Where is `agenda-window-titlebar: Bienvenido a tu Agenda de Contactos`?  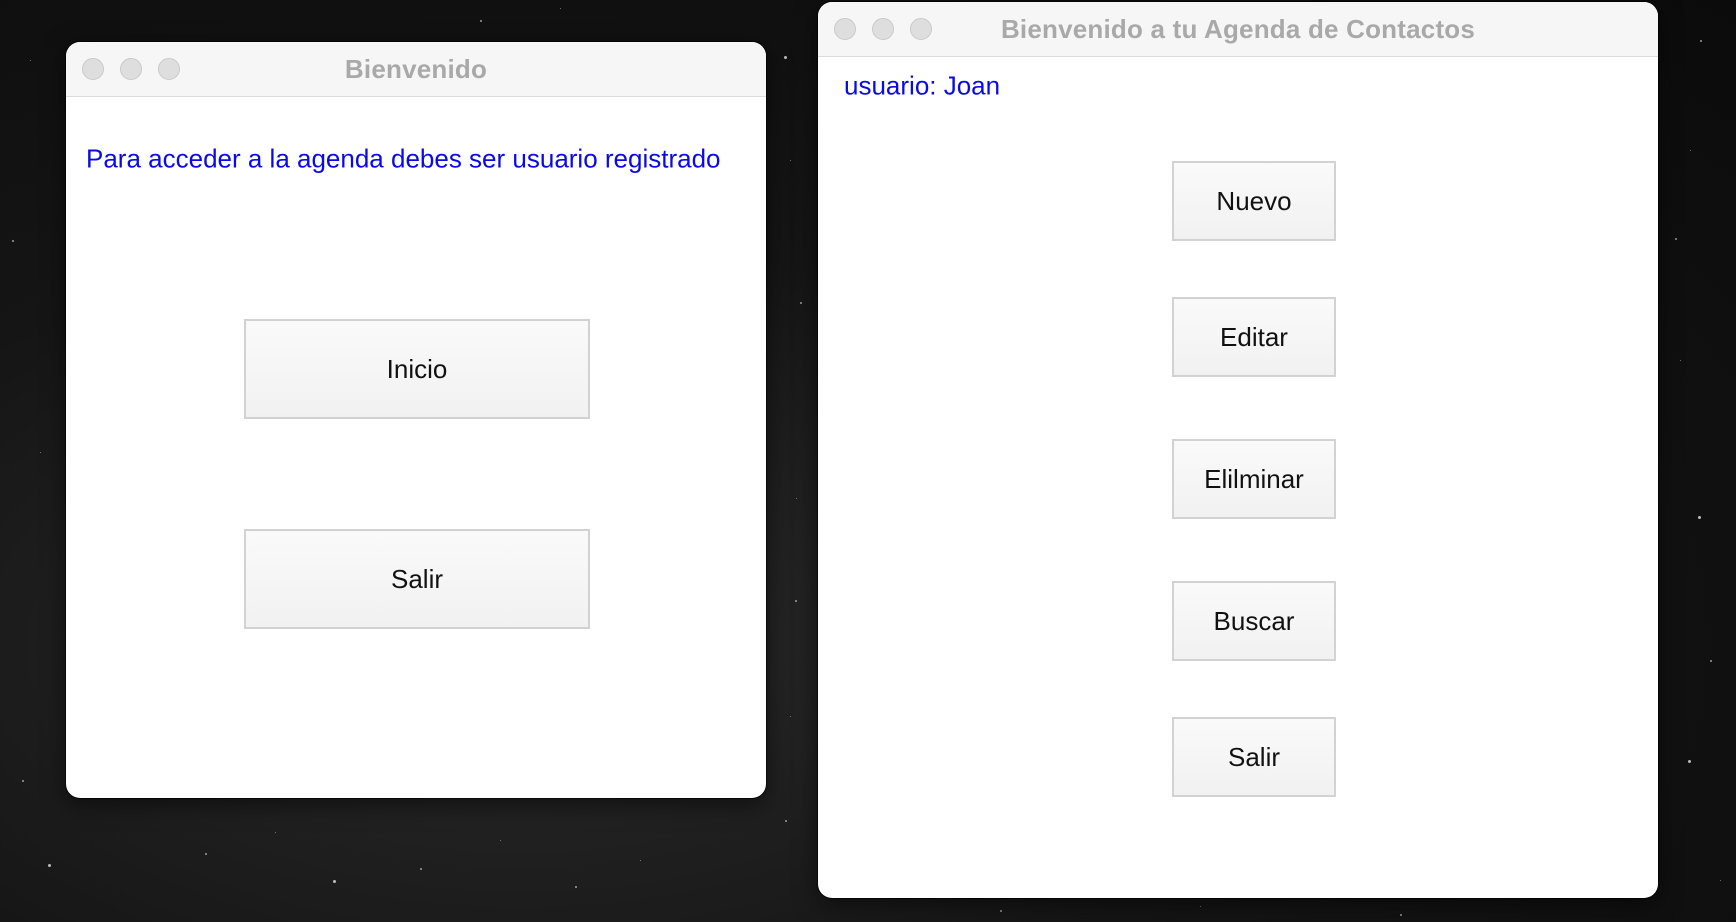
agenda-window-titlebar: Bienvenido a tu Agenda de Contactos is located at coordinates (1238, 29).